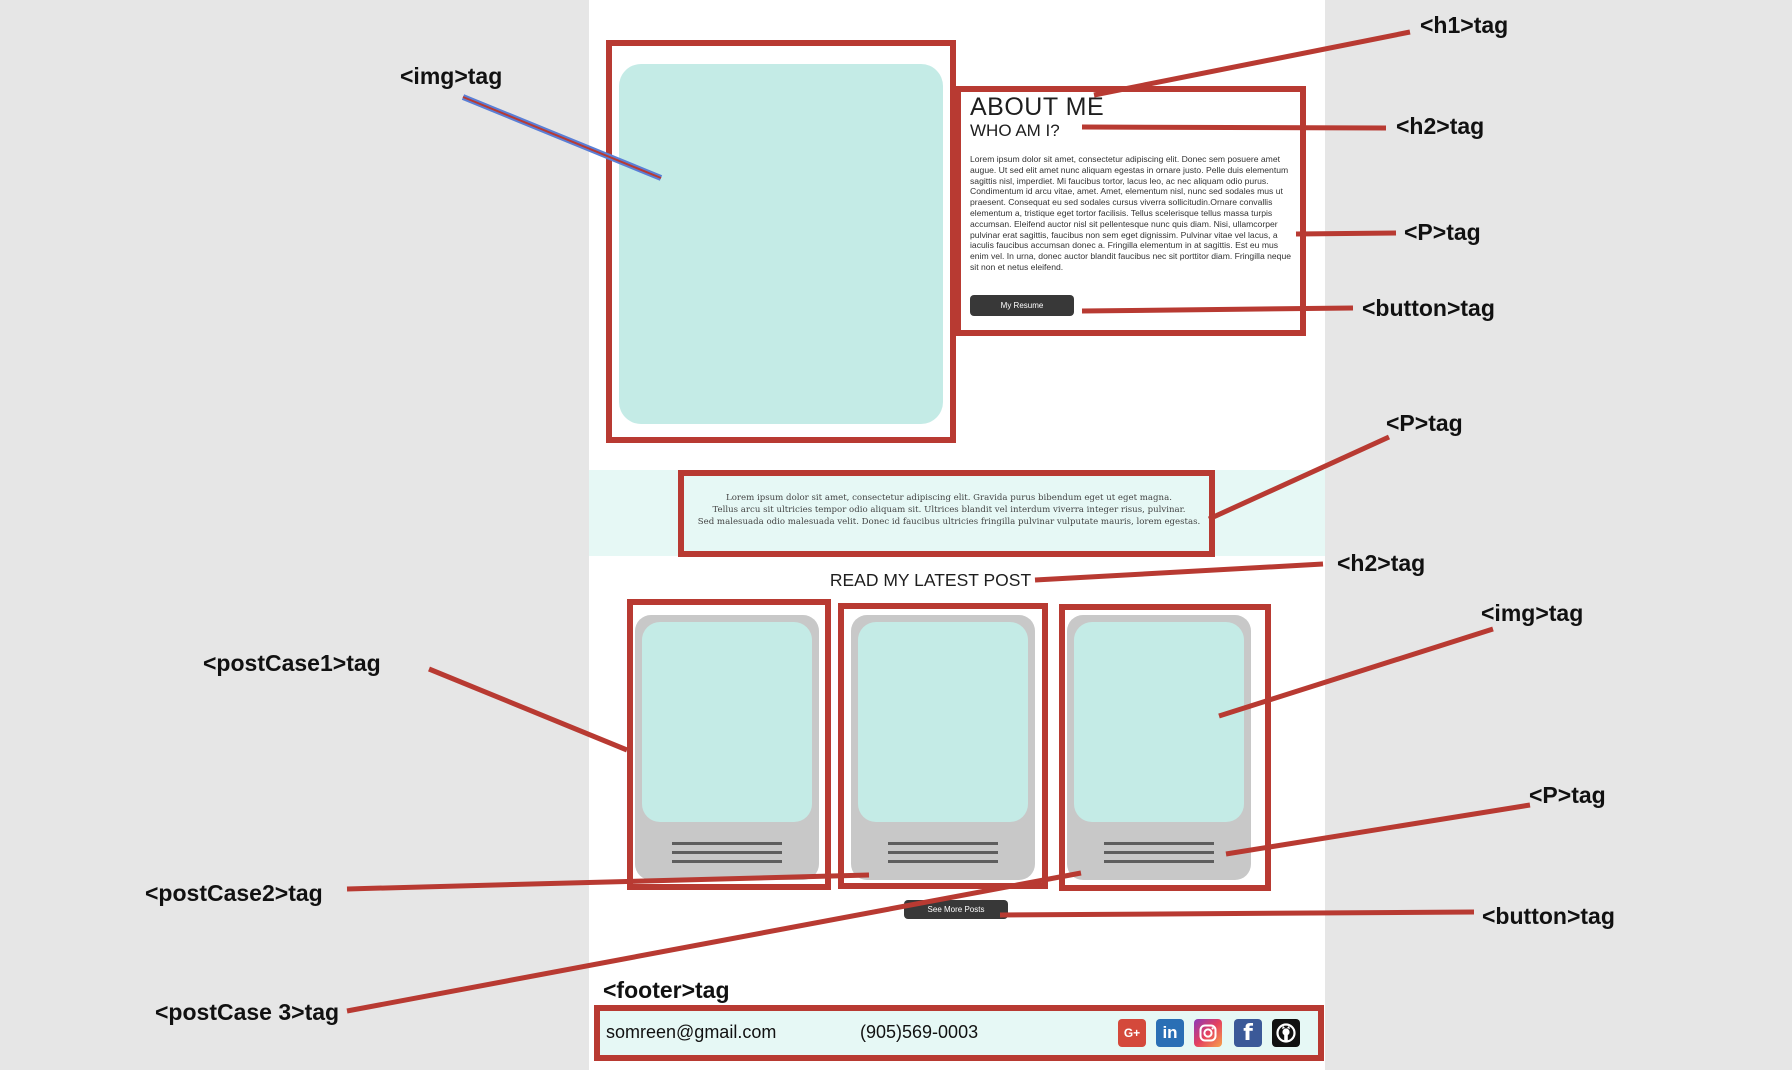  What do you see at coordinates (1346, 233) in the screenshot?
I see `p-top-leader` at bounding box center [1346, 233].